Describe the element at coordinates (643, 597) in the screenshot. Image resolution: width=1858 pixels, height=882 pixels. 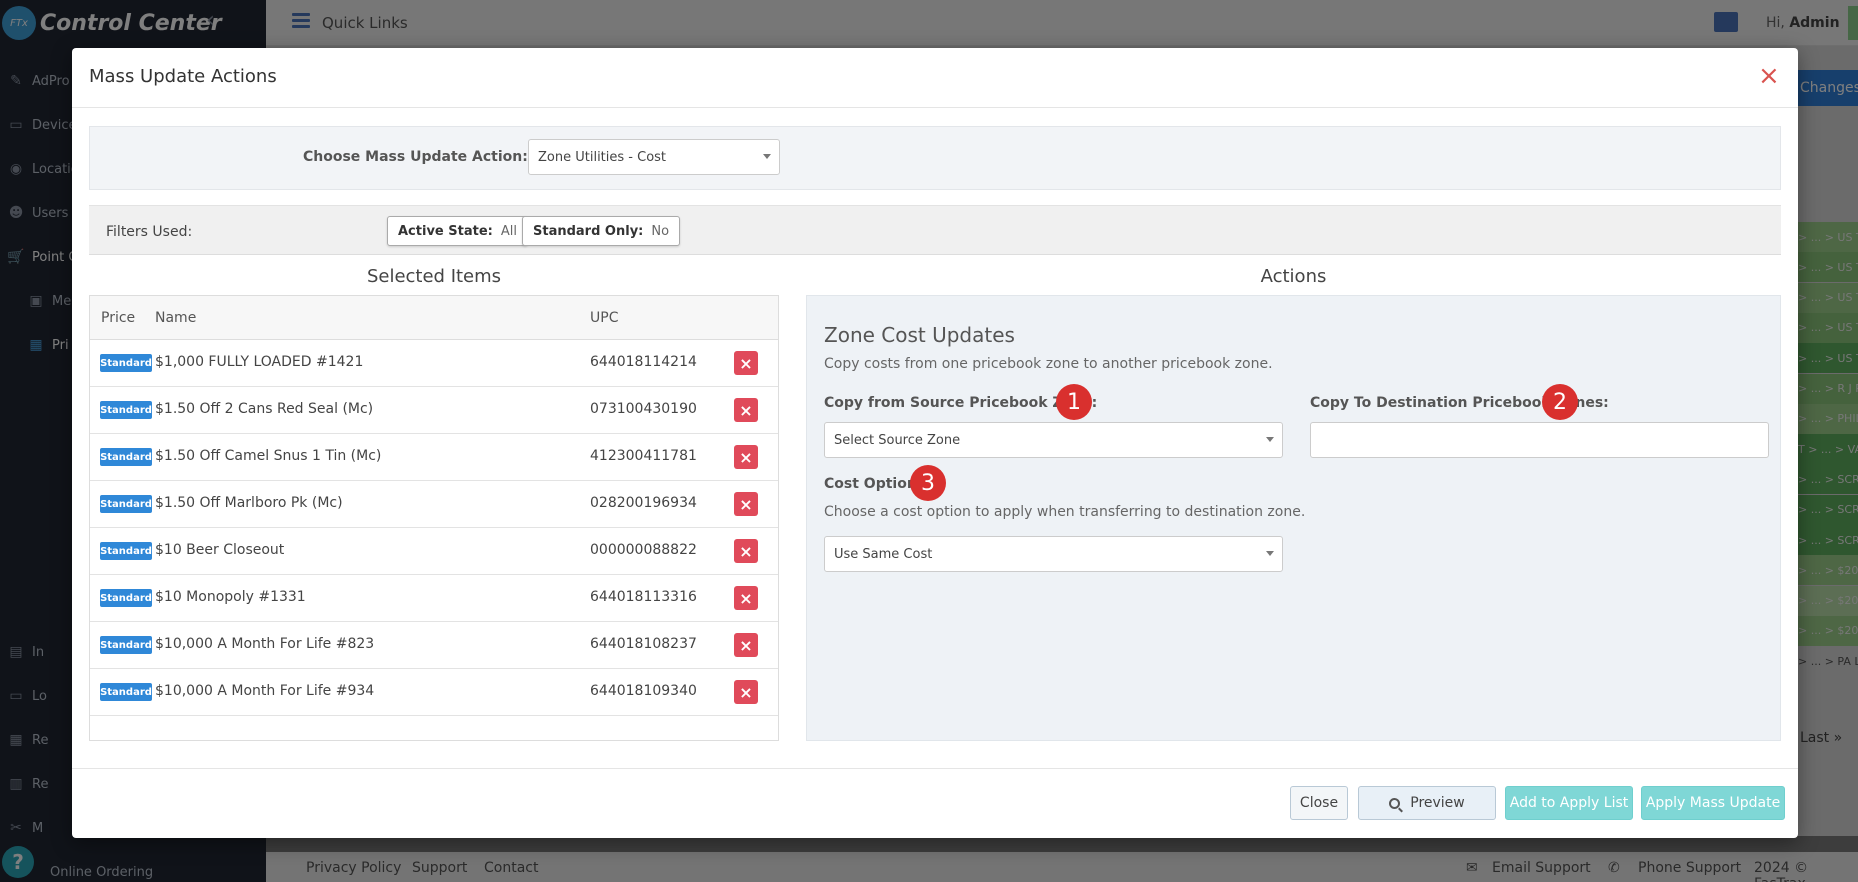
I see `item-upc: 644018113316` at that location.